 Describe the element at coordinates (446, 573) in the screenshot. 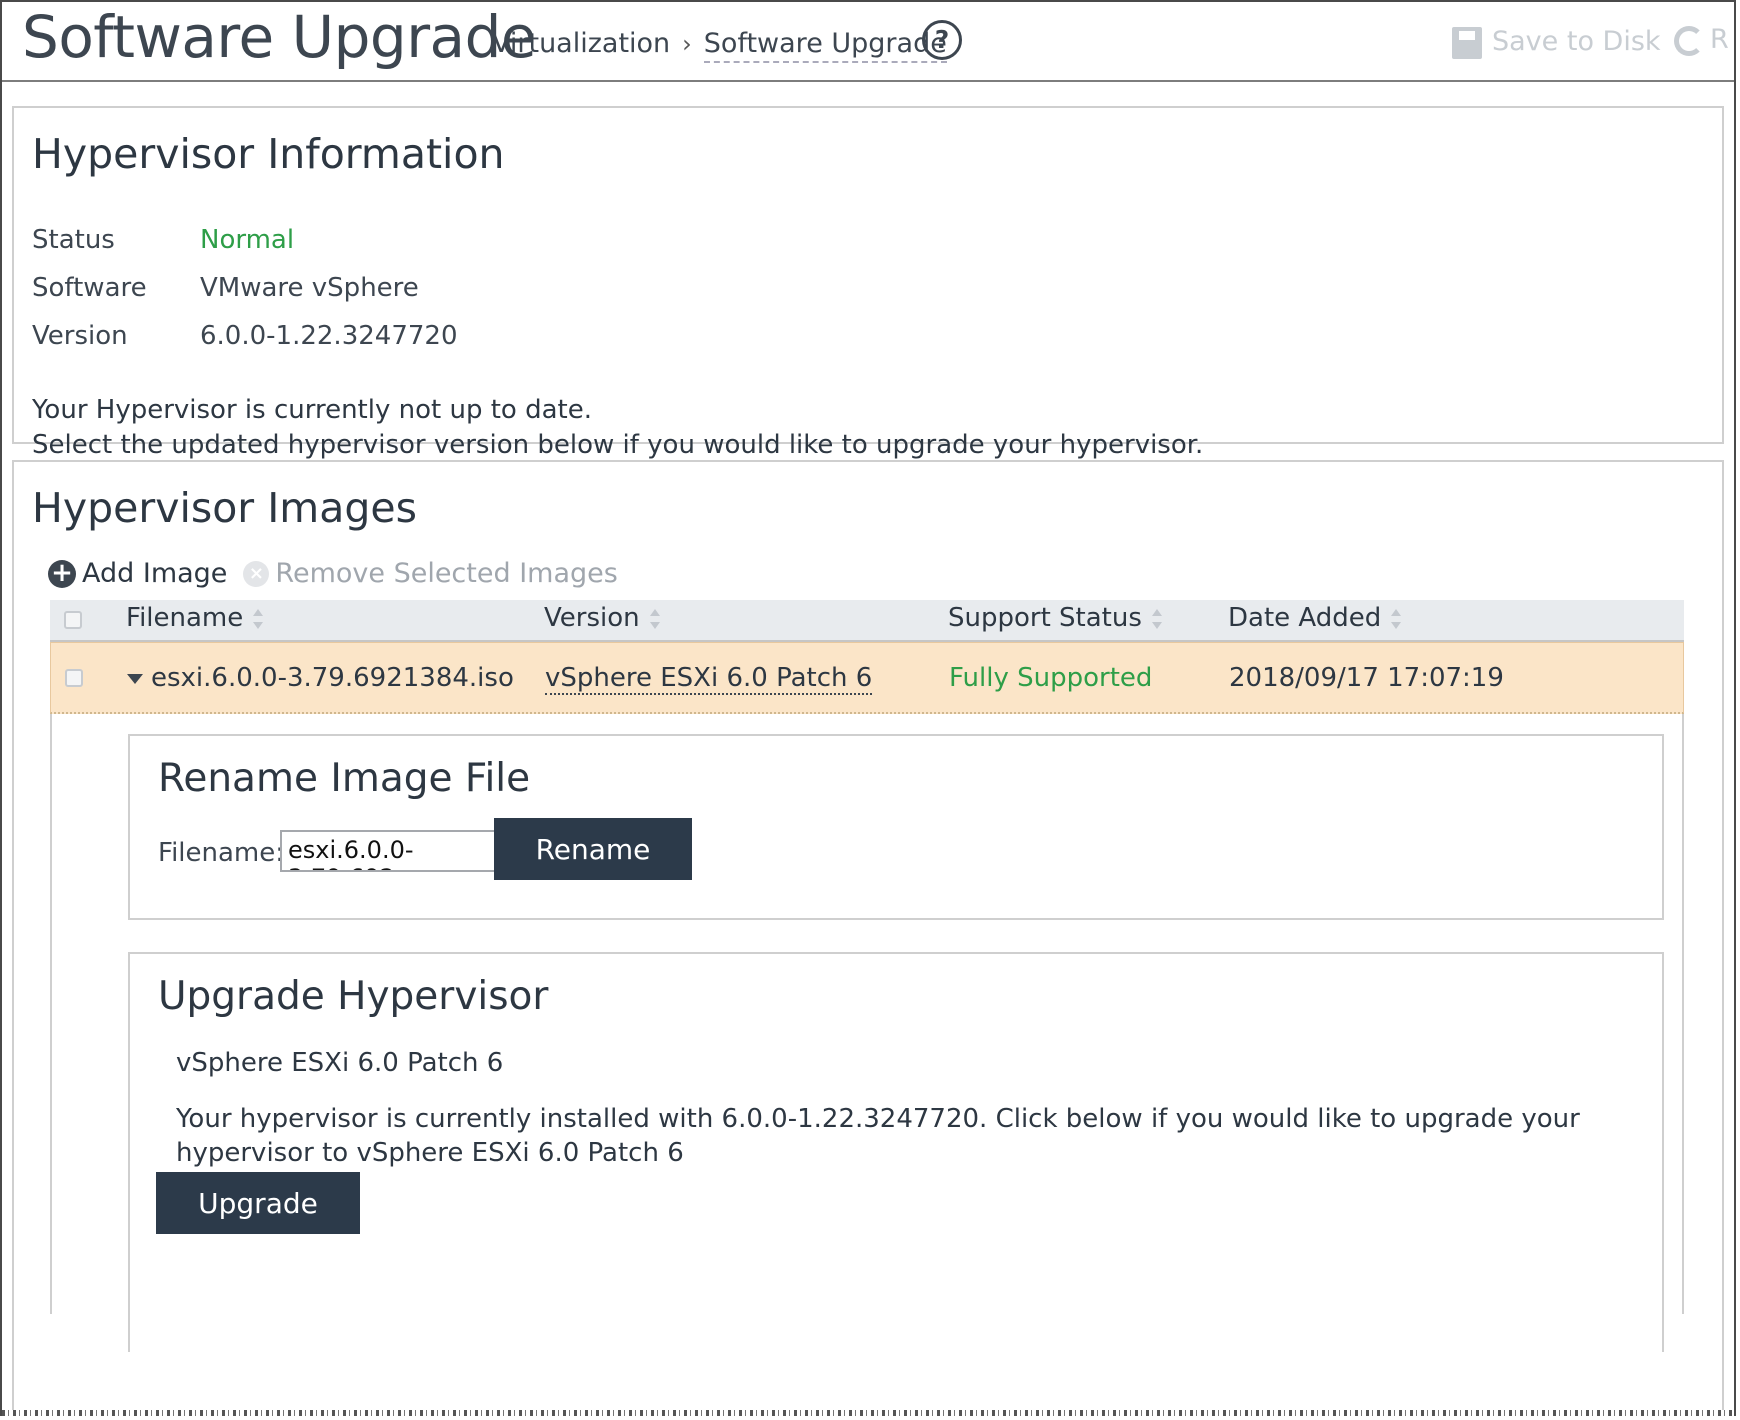

I see `remove-selected-images-label: Remove Selected Images` at that location.